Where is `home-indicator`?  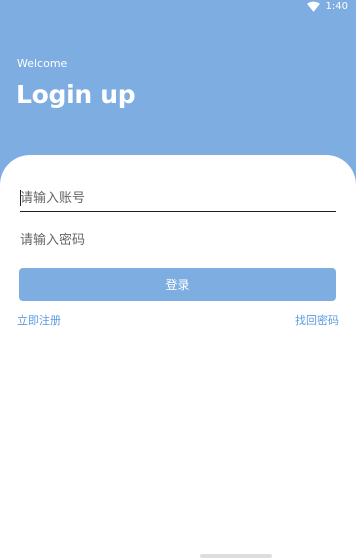
home-indicator is located at coordinates (236, 556).